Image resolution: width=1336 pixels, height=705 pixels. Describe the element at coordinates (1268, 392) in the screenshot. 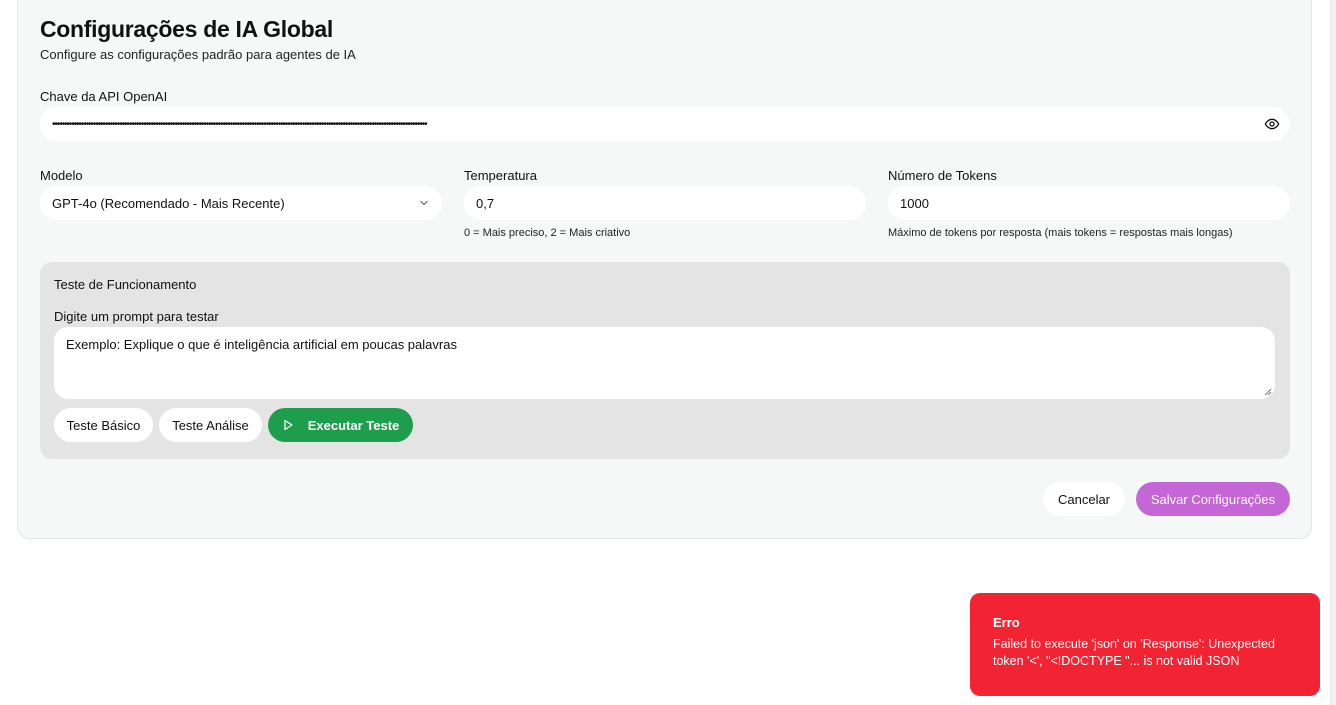

I see `resize-handle-icon` at that location.